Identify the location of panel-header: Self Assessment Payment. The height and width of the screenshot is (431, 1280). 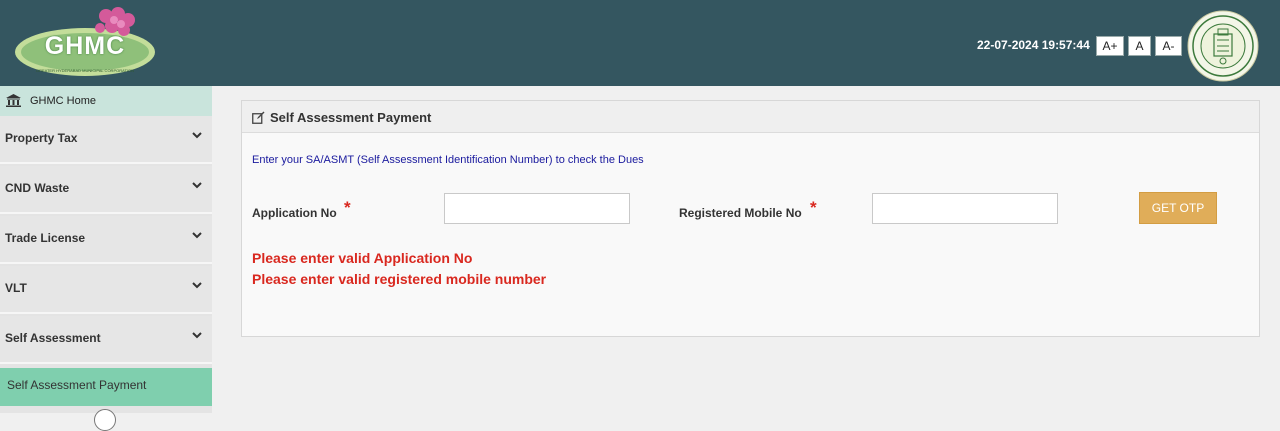
(750, 117).